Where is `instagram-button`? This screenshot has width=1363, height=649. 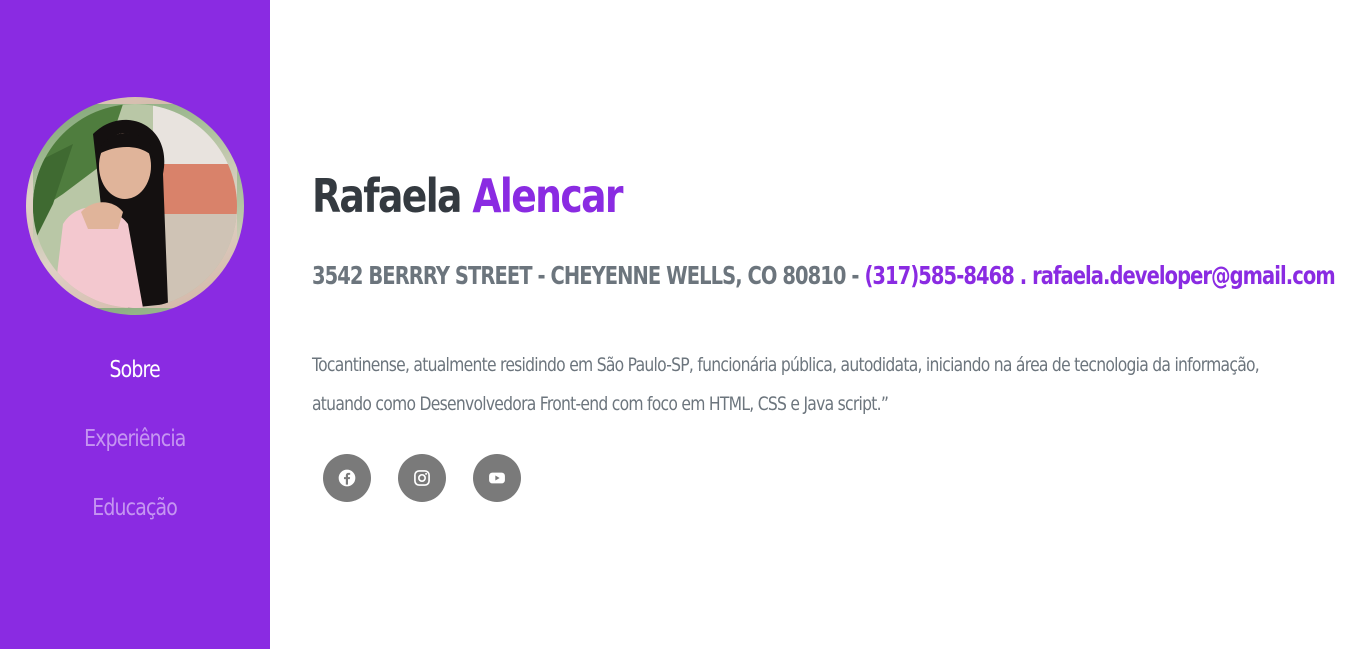 instagram-button is located at coordinates (422, 478).